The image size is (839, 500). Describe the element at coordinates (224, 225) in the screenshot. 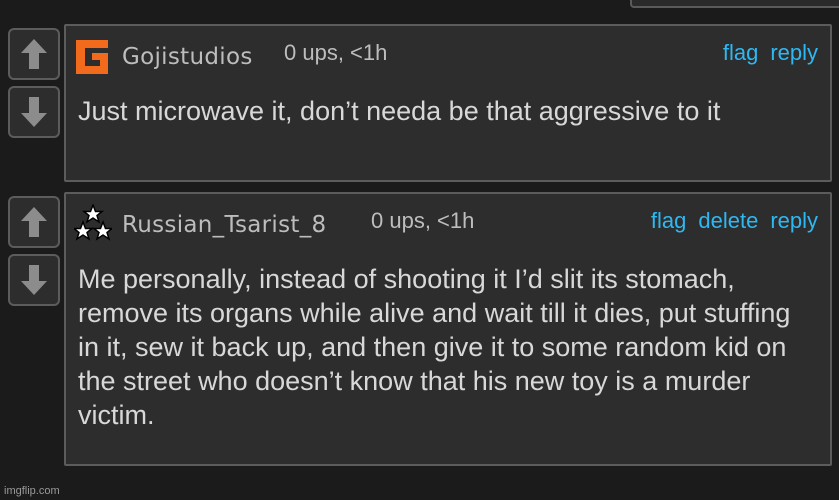

I see `username-link: Russian_Tsarist_8` at that location.